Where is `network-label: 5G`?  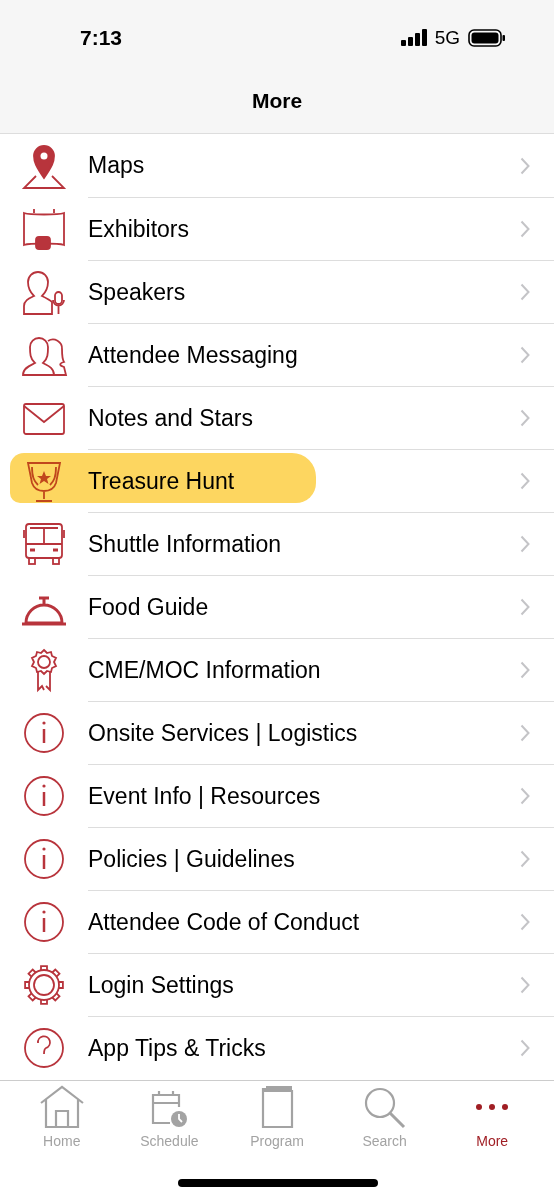 network-label: 5G is located at coordinates (447, 37).